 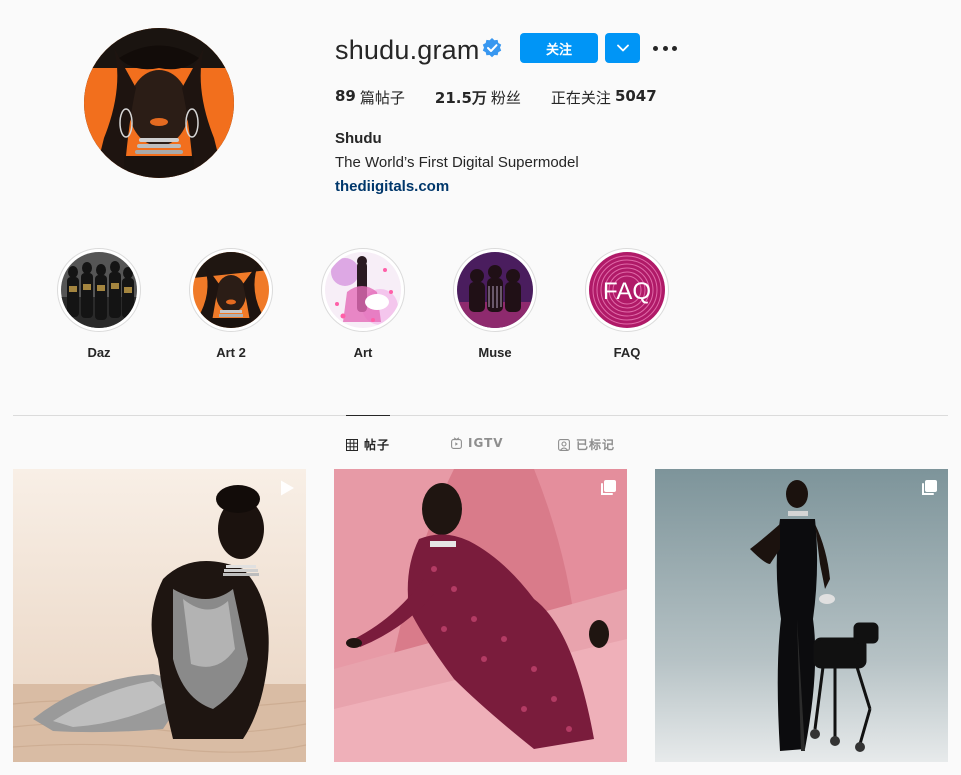 What do you see at coordinates (492, 48) in the screenshot?
I see `verified-badge-icon` at bounding box center [492, 48].